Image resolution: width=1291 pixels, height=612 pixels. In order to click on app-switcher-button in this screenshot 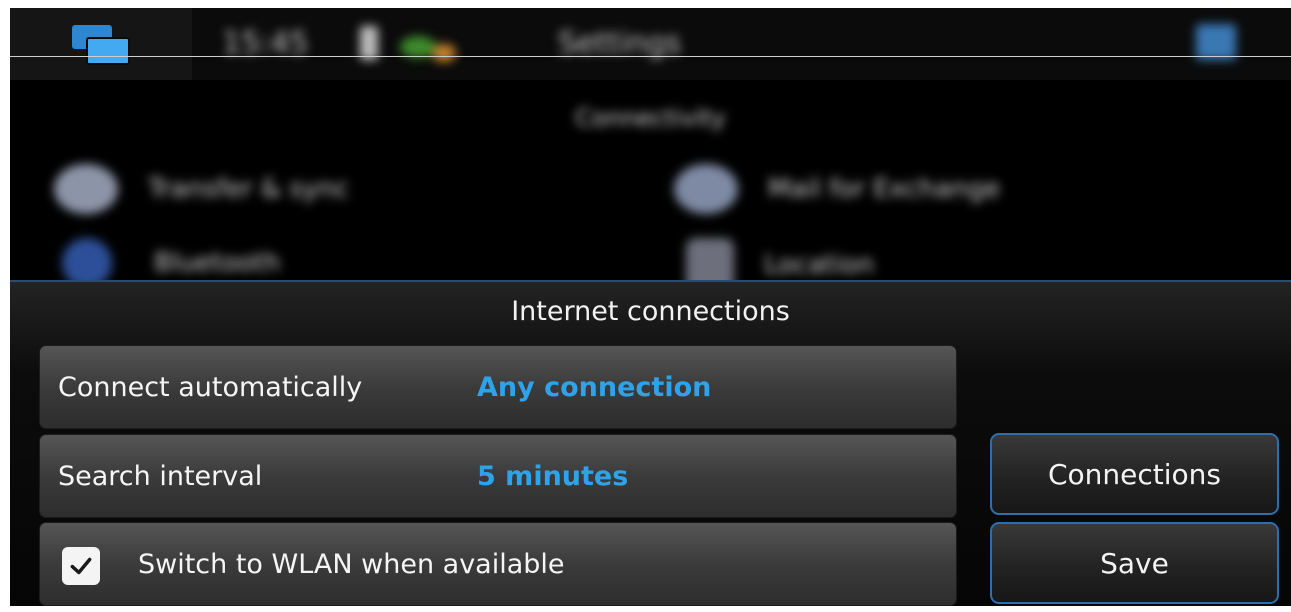, I will do `click(101, 44)`.